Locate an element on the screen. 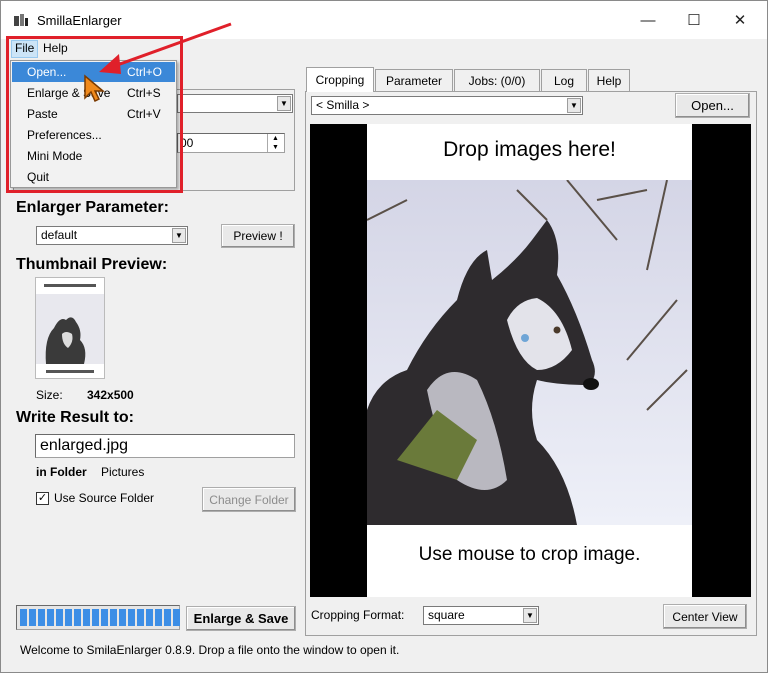  output-filename-input: enlarged.jpg is located at coordinates (165, 446).